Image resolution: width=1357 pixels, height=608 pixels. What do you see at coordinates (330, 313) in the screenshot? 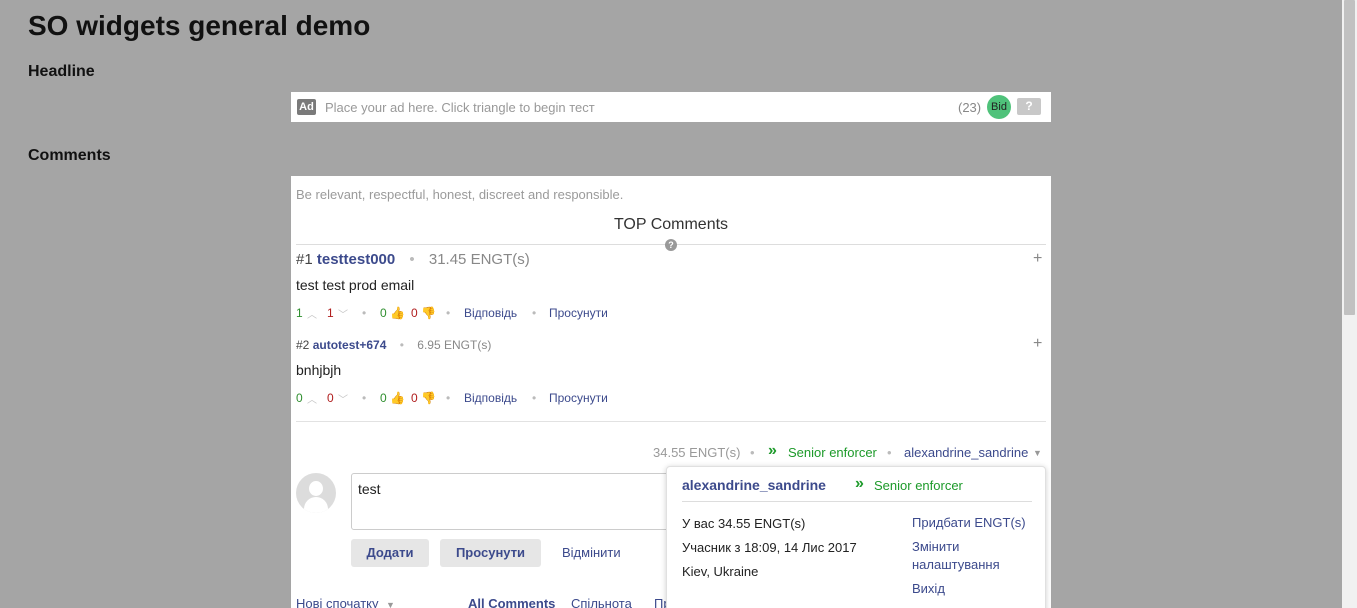
I see `downvote-count: 1` at bounding box center [330, 313].